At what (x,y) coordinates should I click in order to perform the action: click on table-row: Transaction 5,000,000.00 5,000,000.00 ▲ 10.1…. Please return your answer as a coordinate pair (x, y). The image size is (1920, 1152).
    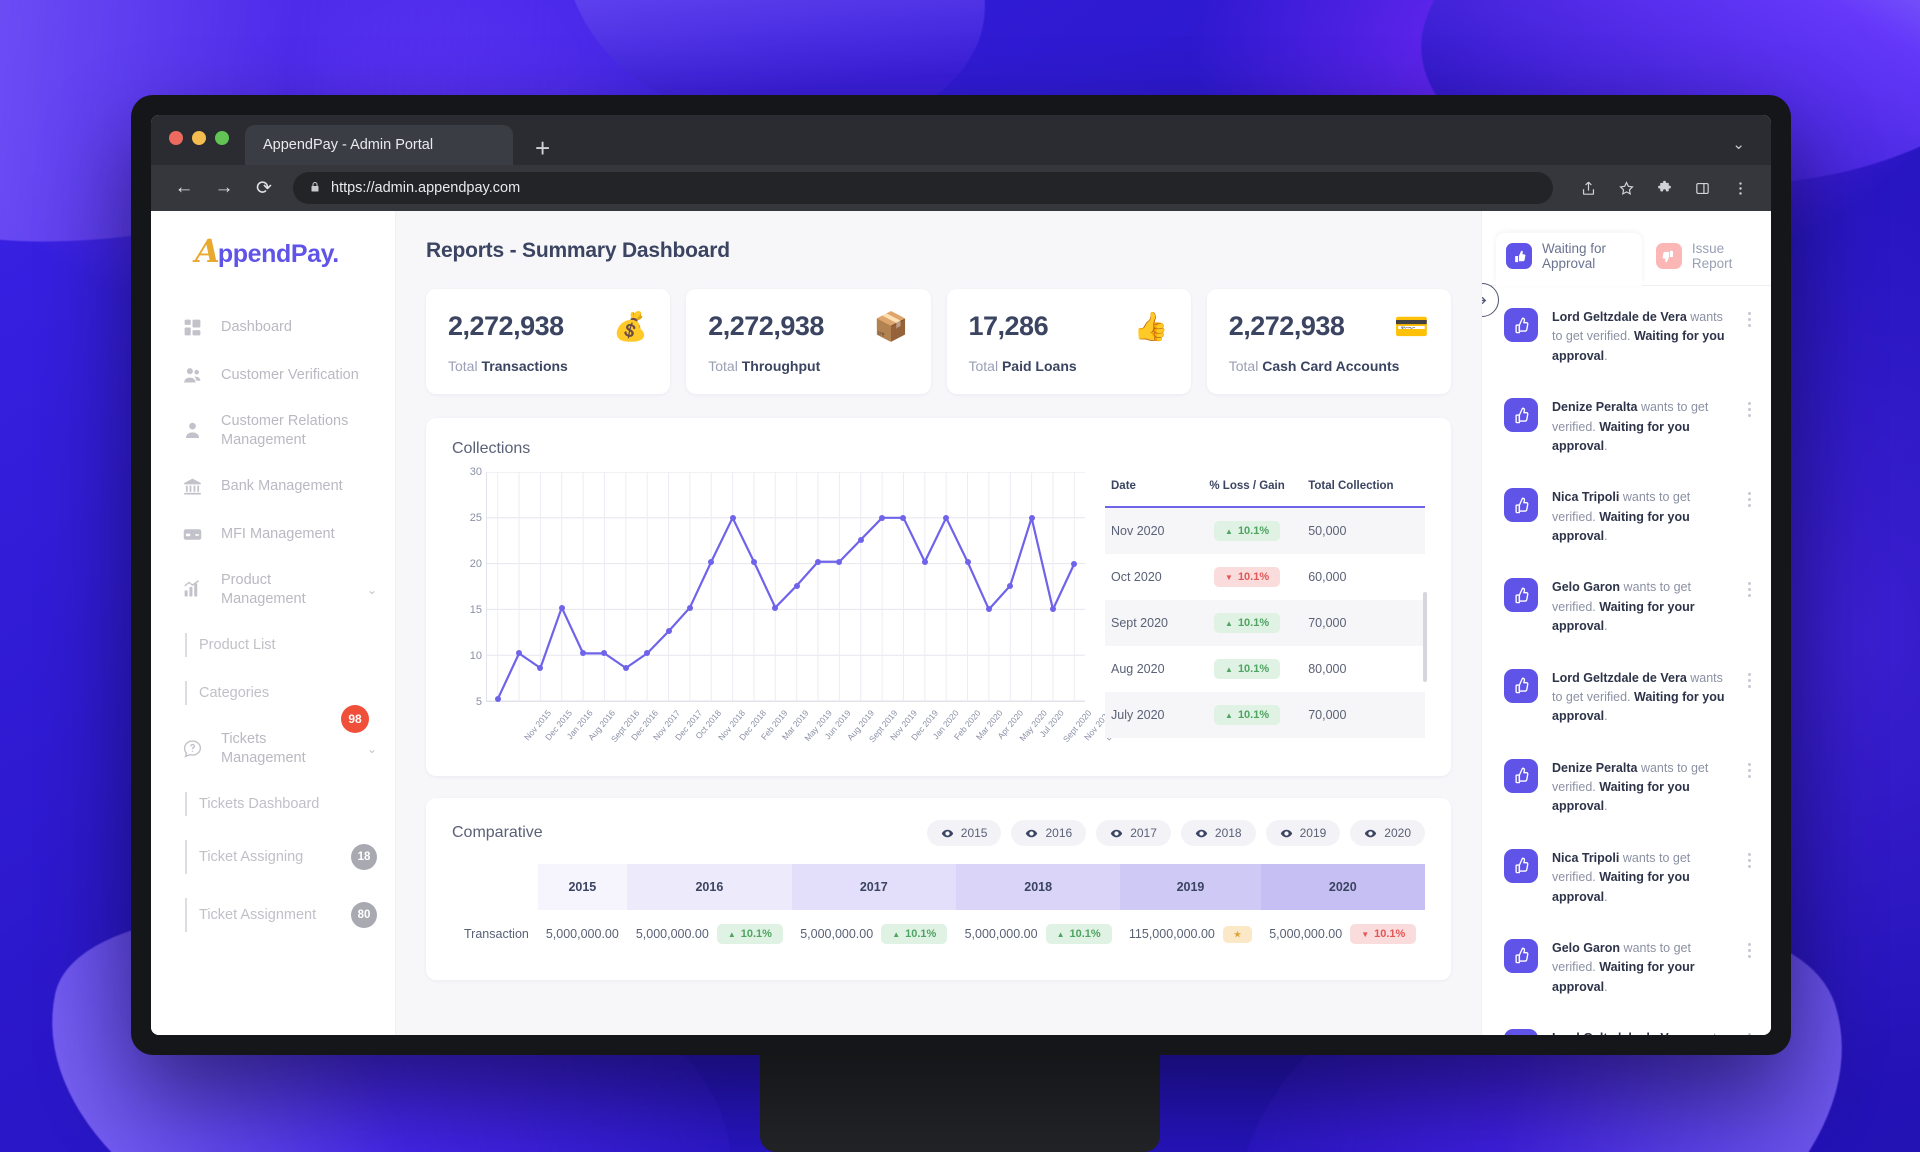
    Looking at the image, I should click on (938, 934).